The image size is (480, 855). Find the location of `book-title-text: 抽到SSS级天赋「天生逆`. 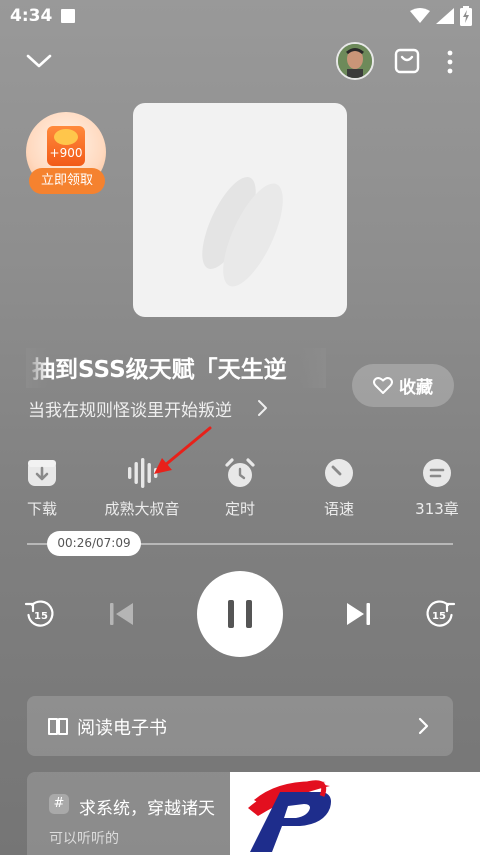

book-title-text: 抽到SSS级天赋「天生逆 is located at coordinates (159, 370).